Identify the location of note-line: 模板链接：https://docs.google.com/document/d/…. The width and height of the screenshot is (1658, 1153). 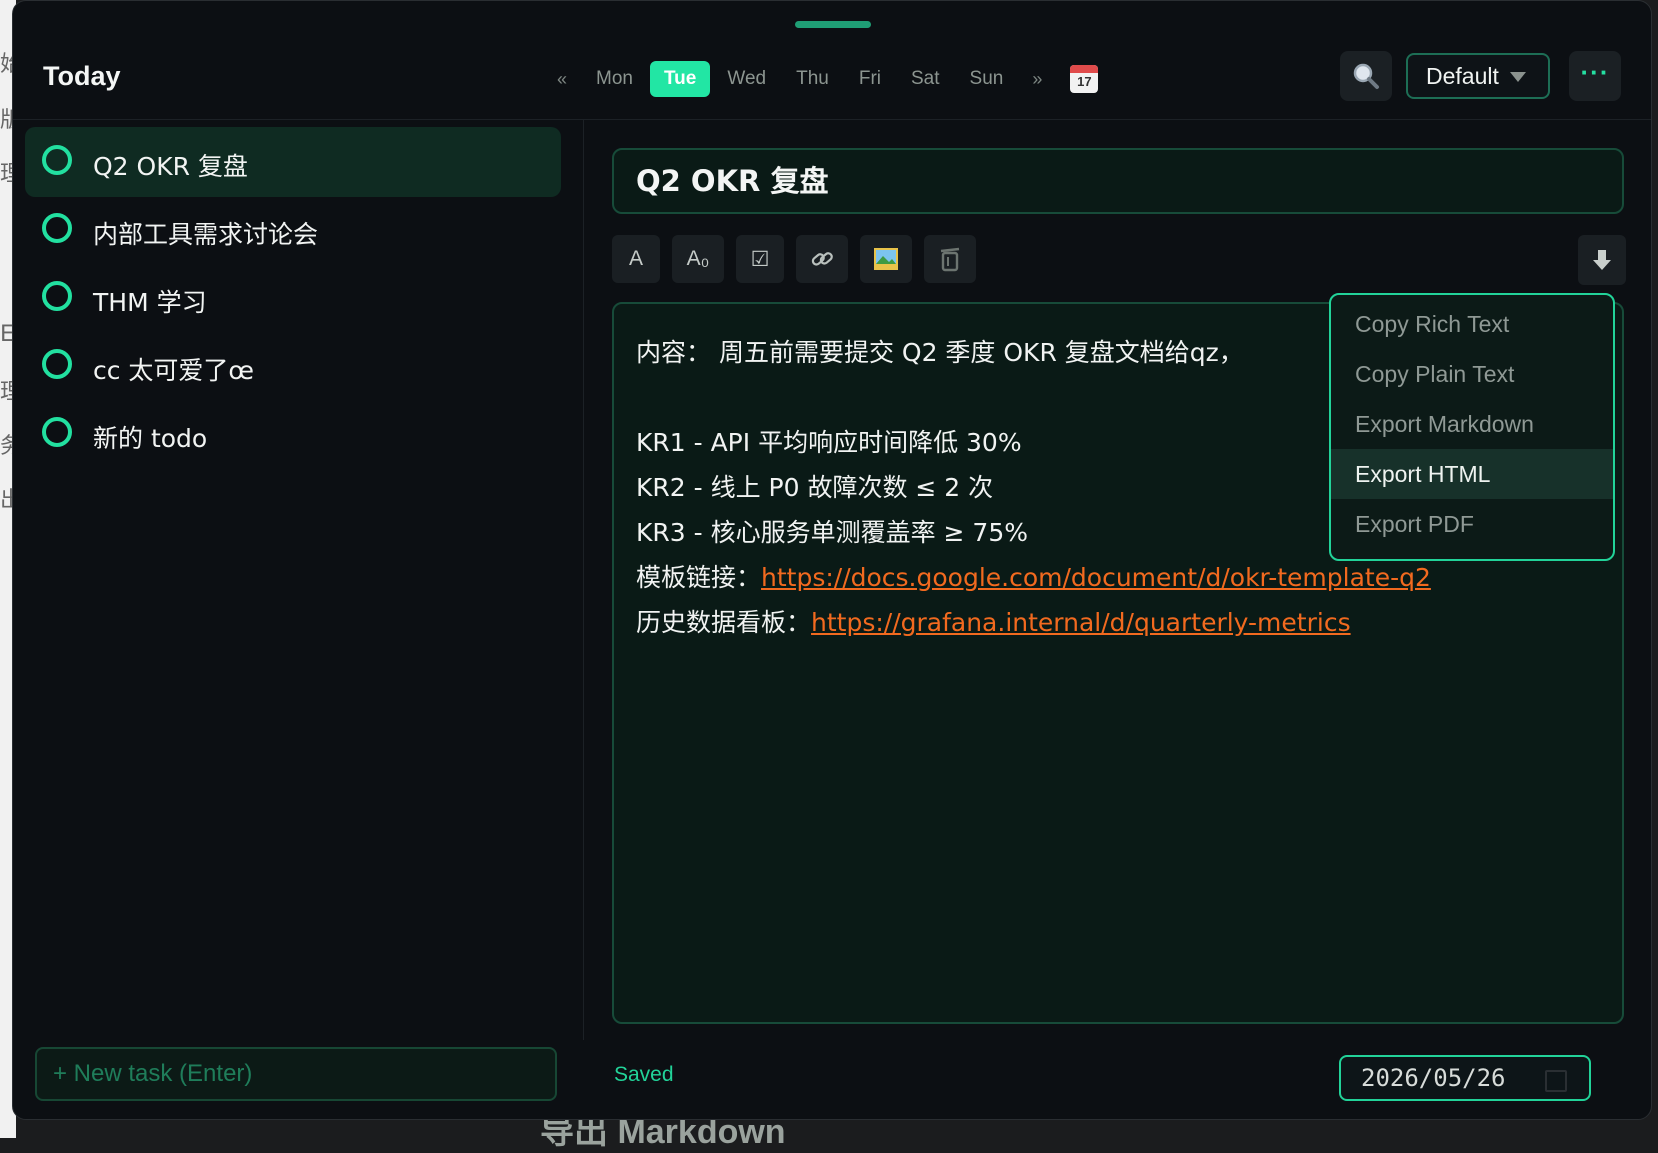
(1118, 577).